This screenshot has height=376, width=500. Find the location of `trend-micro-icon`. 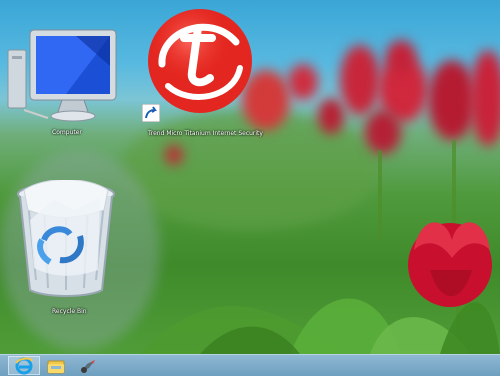

trend-micro-icon is located at coordinates (200, 61).